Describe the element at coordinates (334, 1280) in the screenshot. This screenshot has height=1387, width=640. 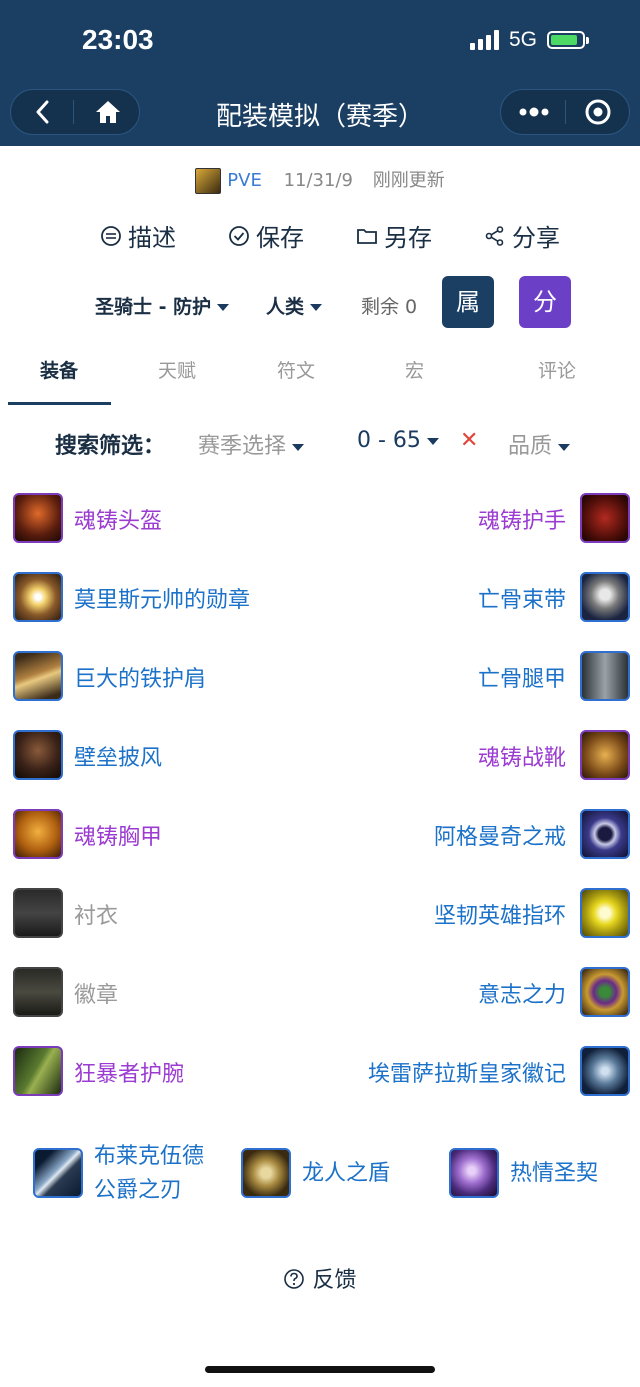
I see `feedback-label: 反馈` at that location.